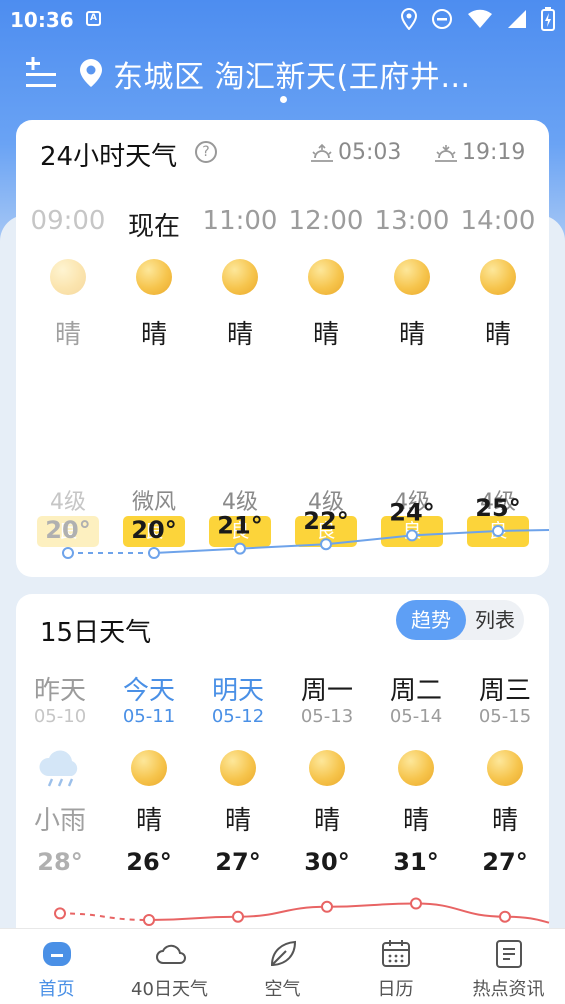 The image size is (565, 1004). I want to click on day-date: 05-14, so click(416, 716).